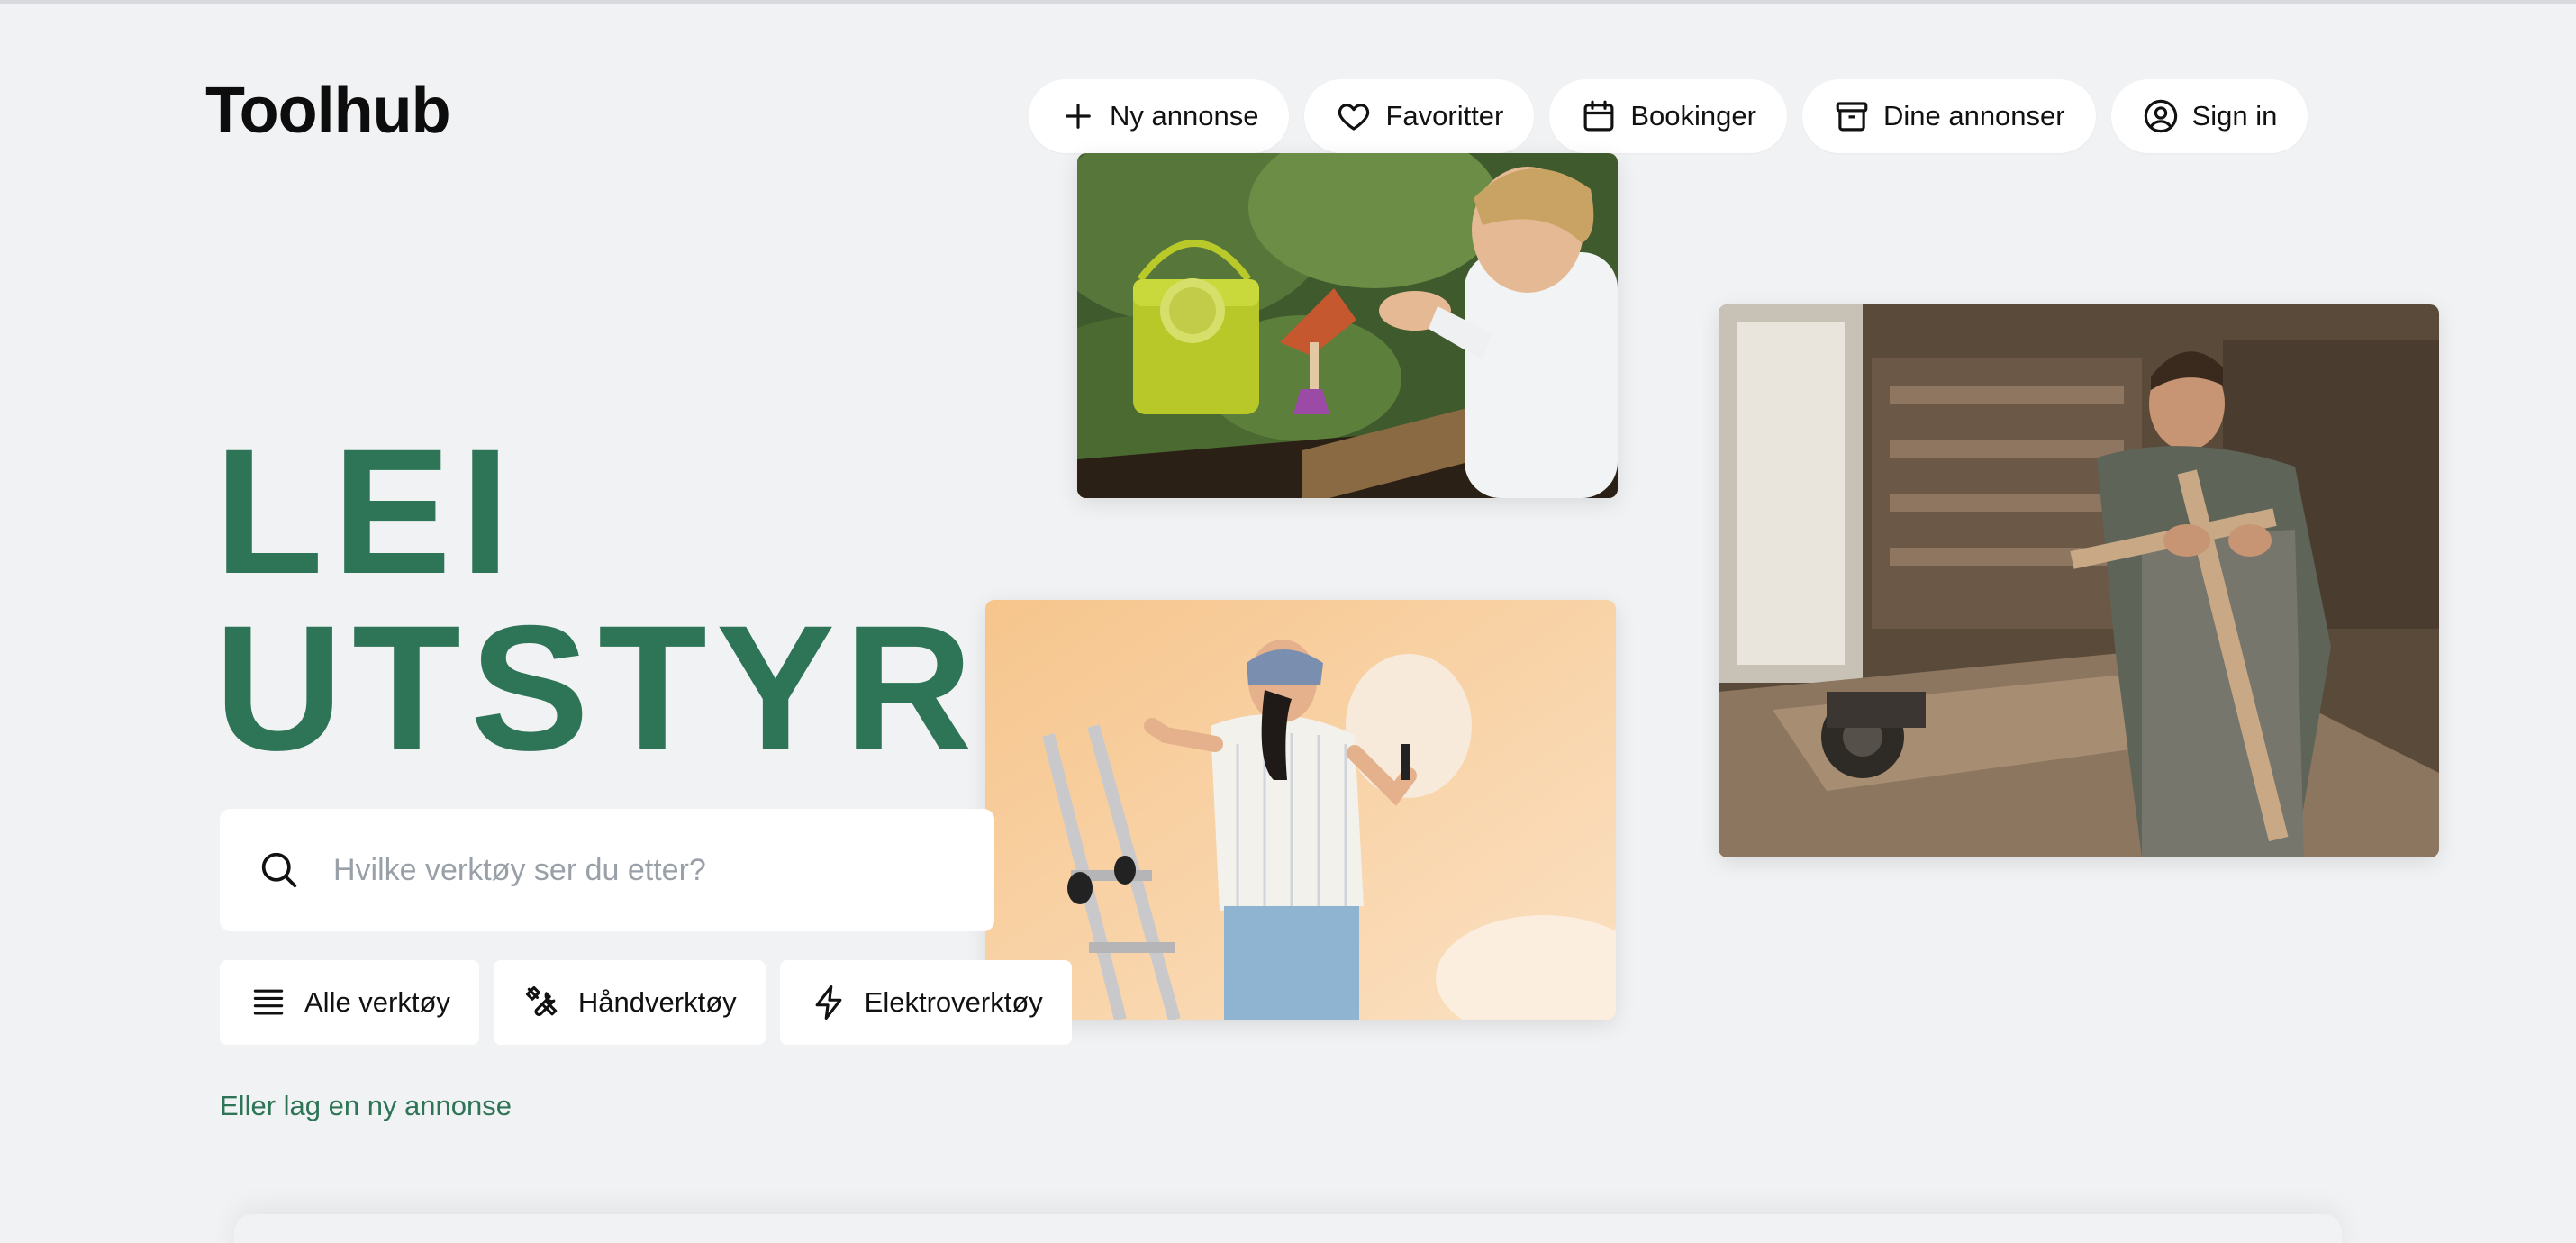 The image size is (2576, 1243). What do you see at coordinates (1852, 117) in the screenshot?
I see `archive-box-icon` at bounding box center [1852, 117].